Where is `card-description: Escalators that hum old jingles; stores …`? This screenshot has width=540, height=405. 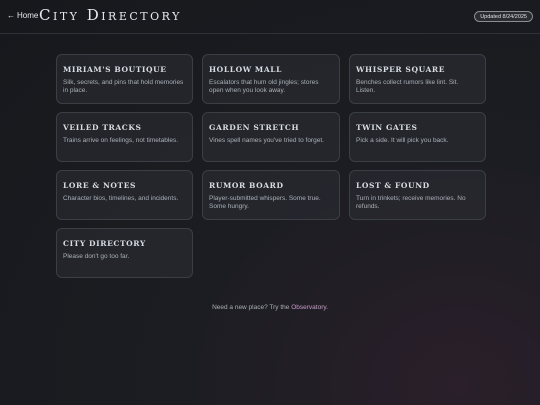 card-description: Escalators that hum old jingles; stores … is located at coordinates (264, 87).